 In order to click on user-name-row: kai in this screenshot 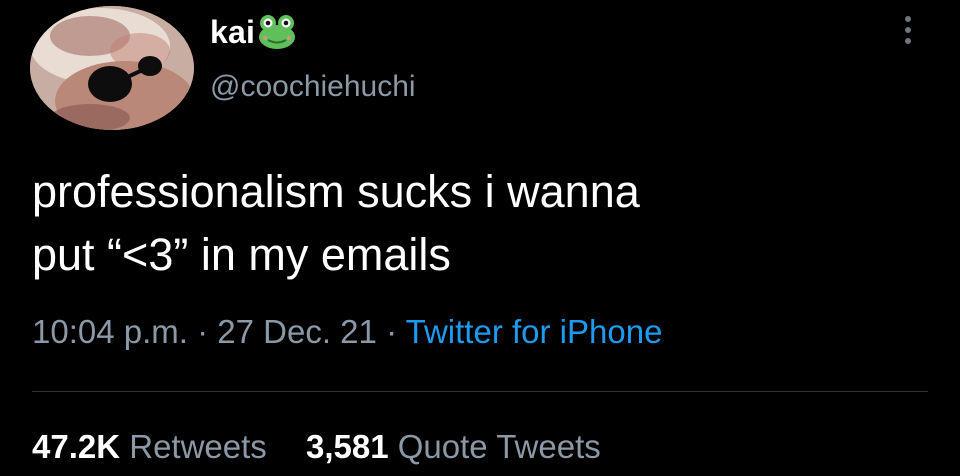, I will do `click(253, 32)`.